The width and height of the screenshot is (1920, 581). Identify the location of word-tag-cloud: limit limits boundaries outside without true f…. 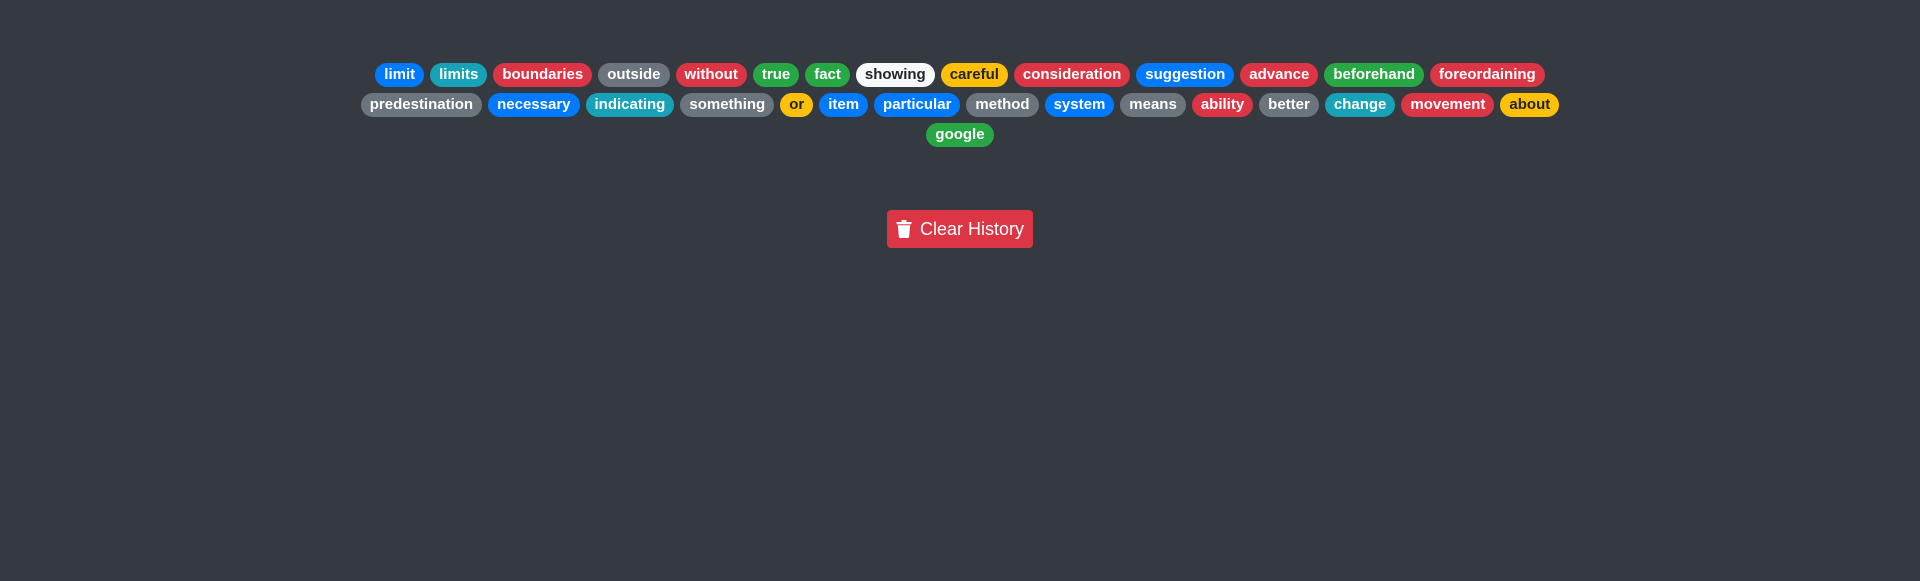
(960, 105).